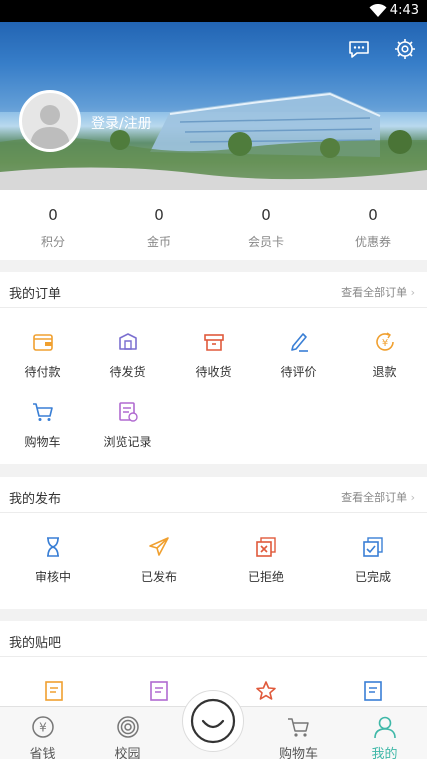 The height and width of the screenshot is (759, 427). Describe the element at coordinates (53, 225) in the screenshot. I see `stat-points: 0 积分` at that location.